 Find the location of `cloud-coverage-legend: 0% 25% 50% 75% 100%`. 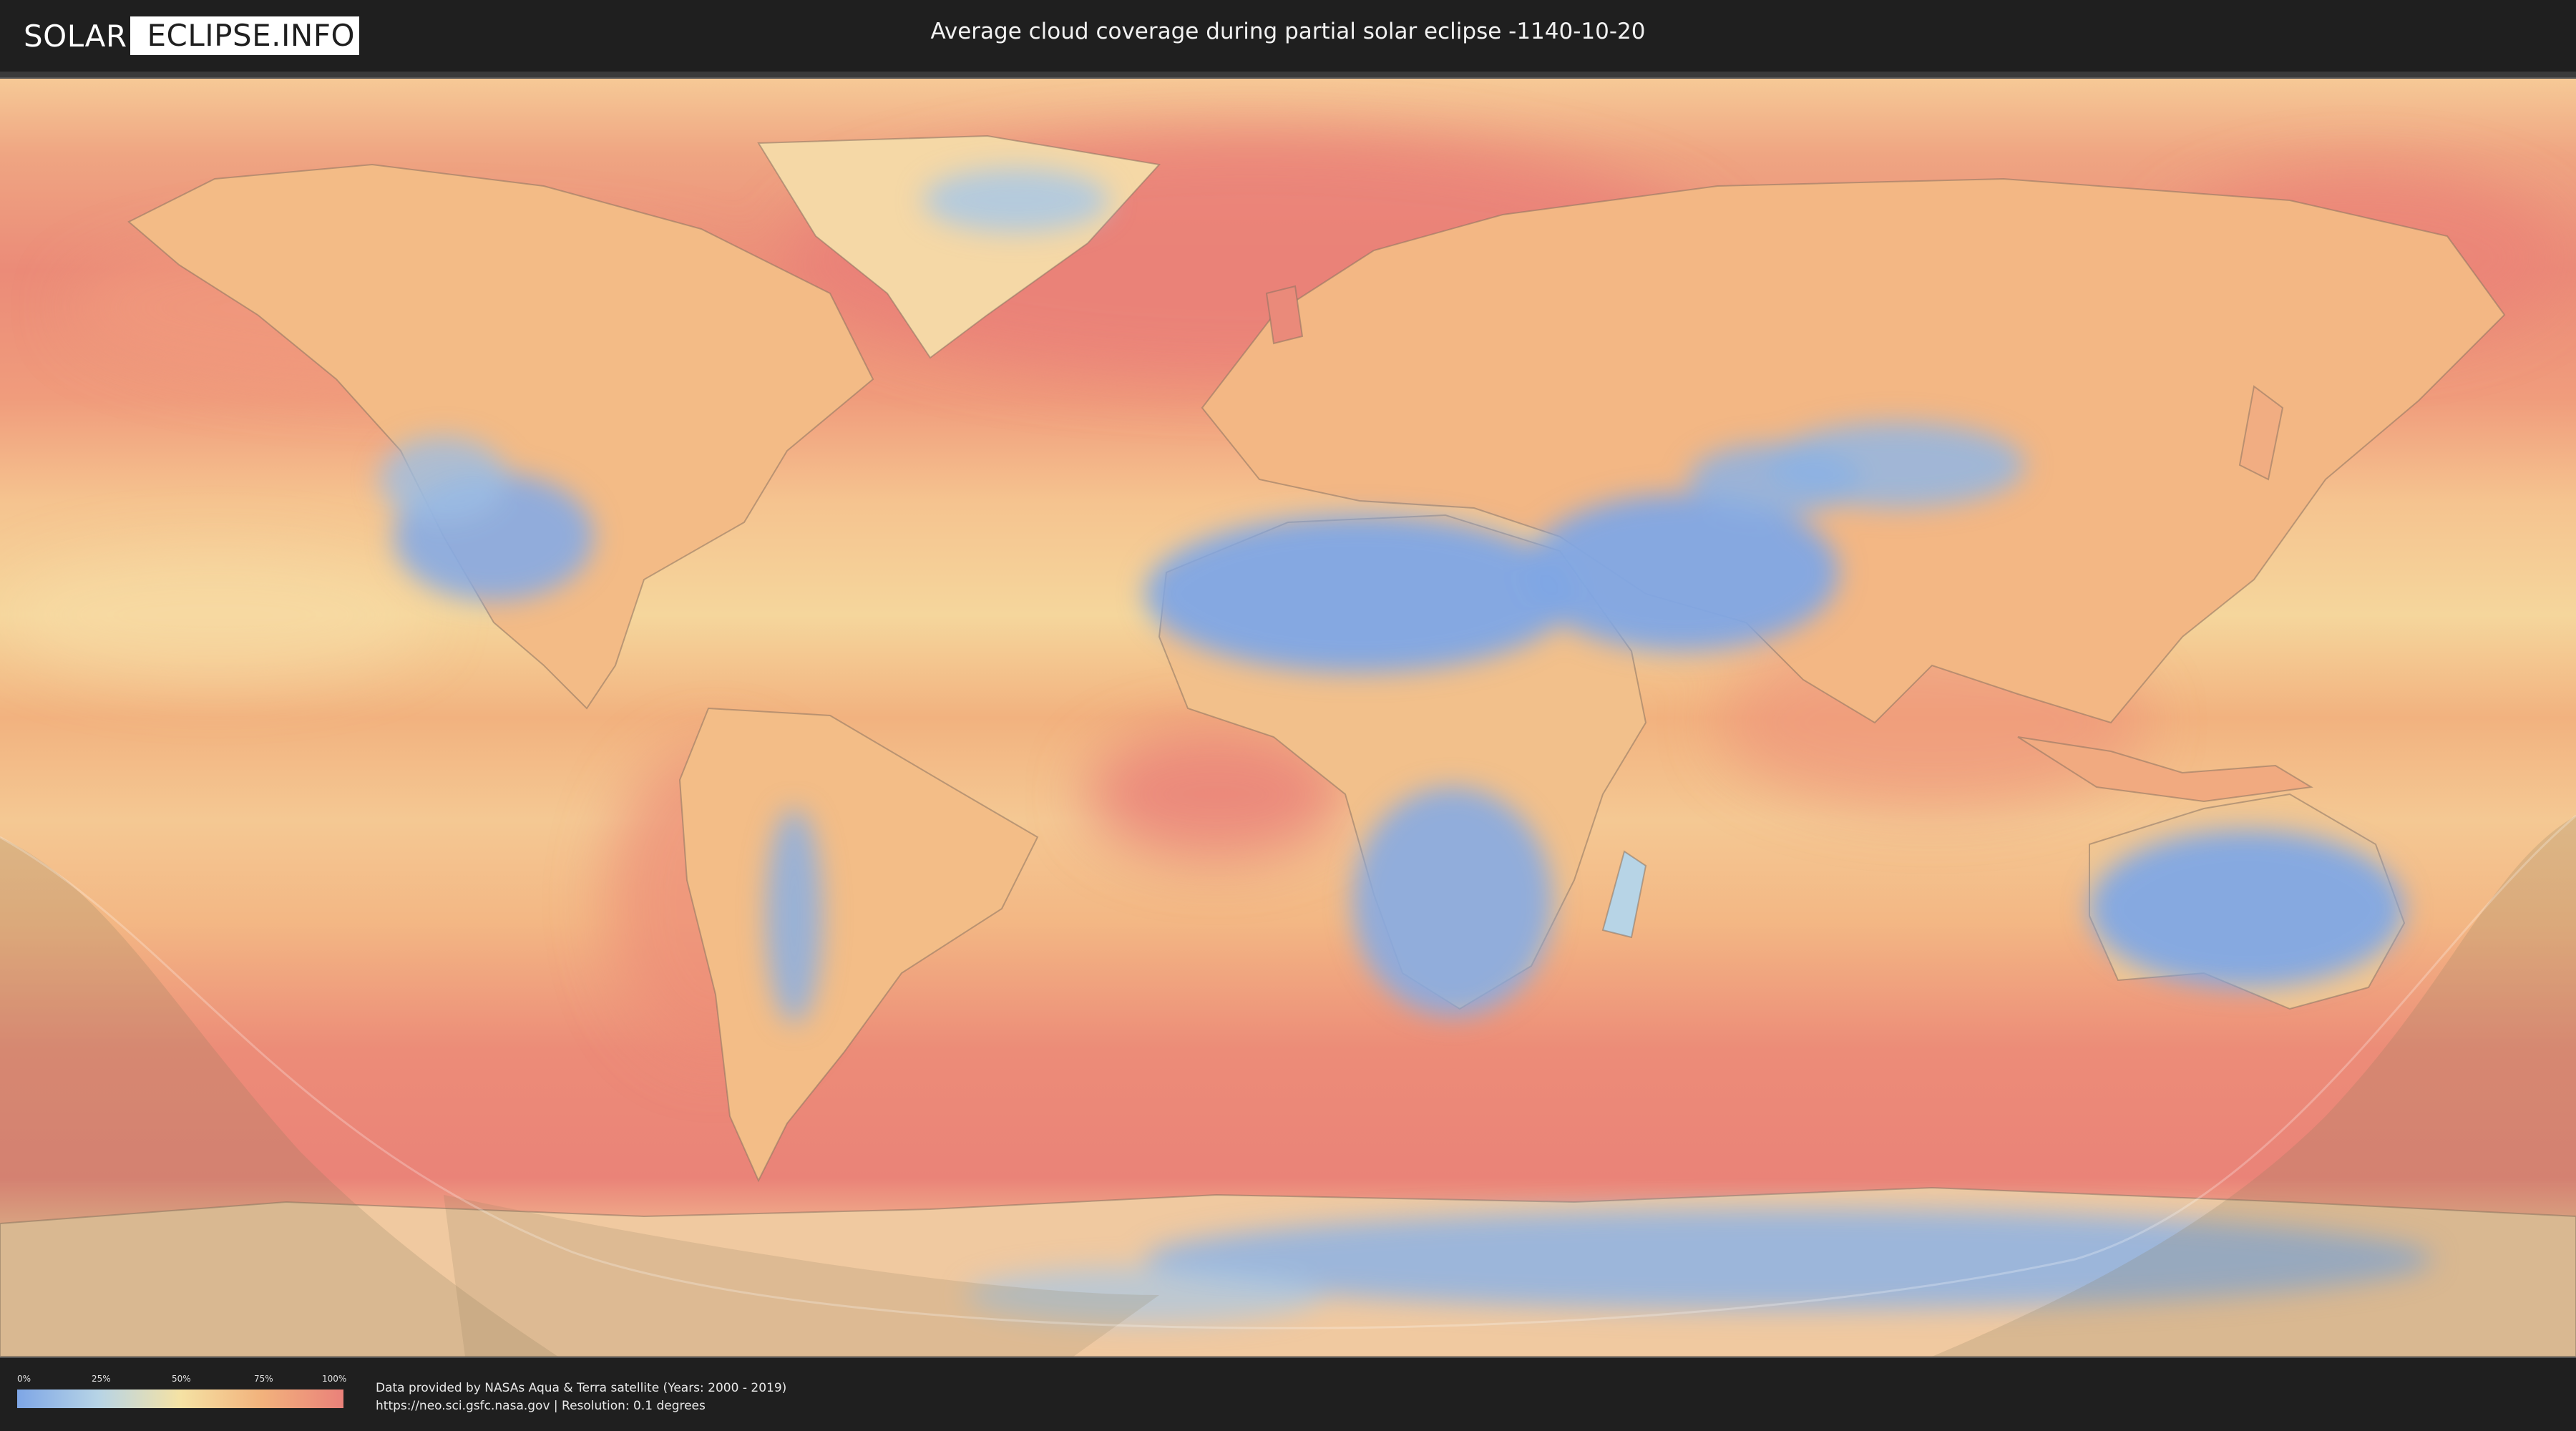

cloud-coverage-legend: 0% 25% 50% 75% 100% is located at coordinates (182, 1391).